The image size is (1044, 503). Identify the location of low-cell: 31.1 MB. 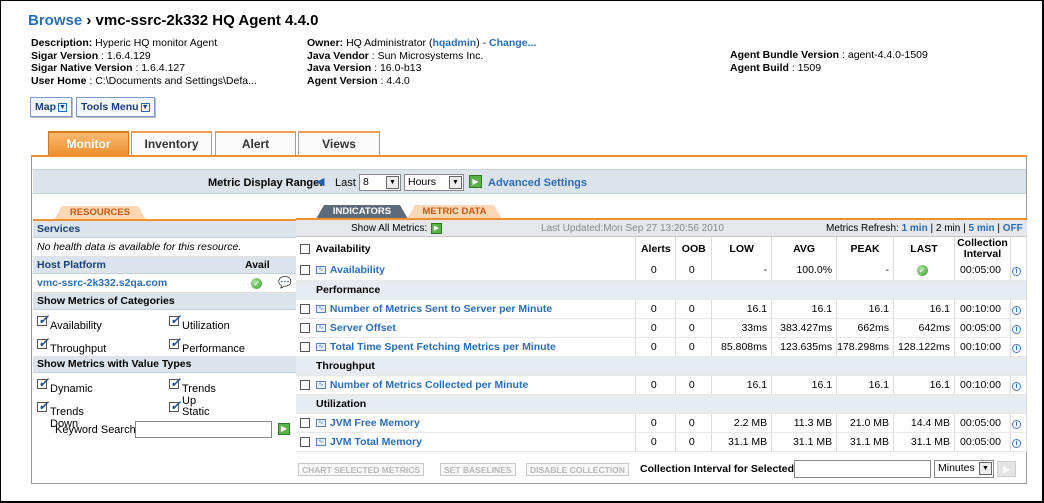
(742, 442).